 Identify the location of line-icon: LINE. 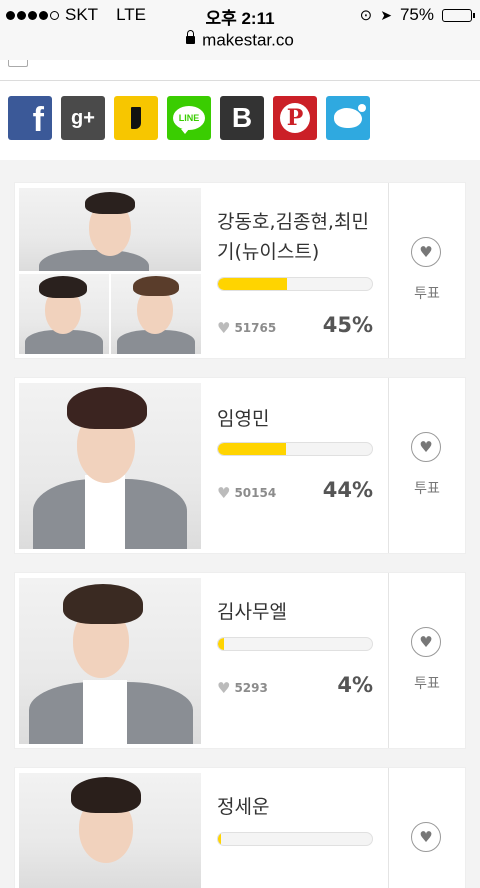
(189, 120).